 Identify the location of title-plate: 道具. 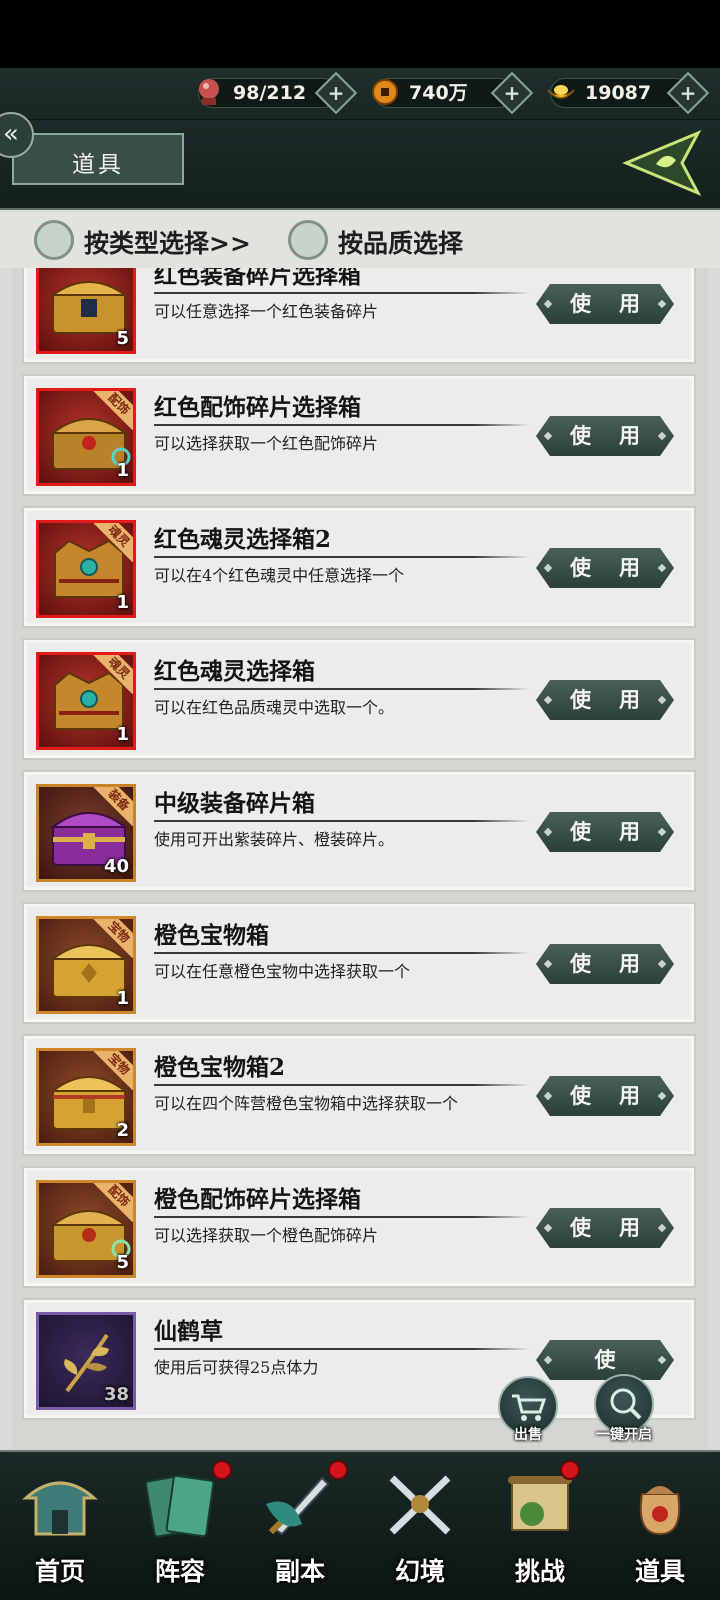
(98, 159).